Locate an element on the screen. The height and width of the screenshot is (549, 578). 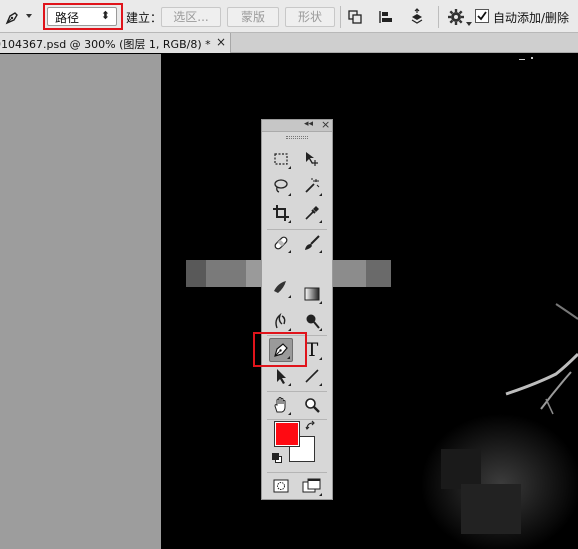
settings-dropdown-icon is located at coordinates (469, 24).